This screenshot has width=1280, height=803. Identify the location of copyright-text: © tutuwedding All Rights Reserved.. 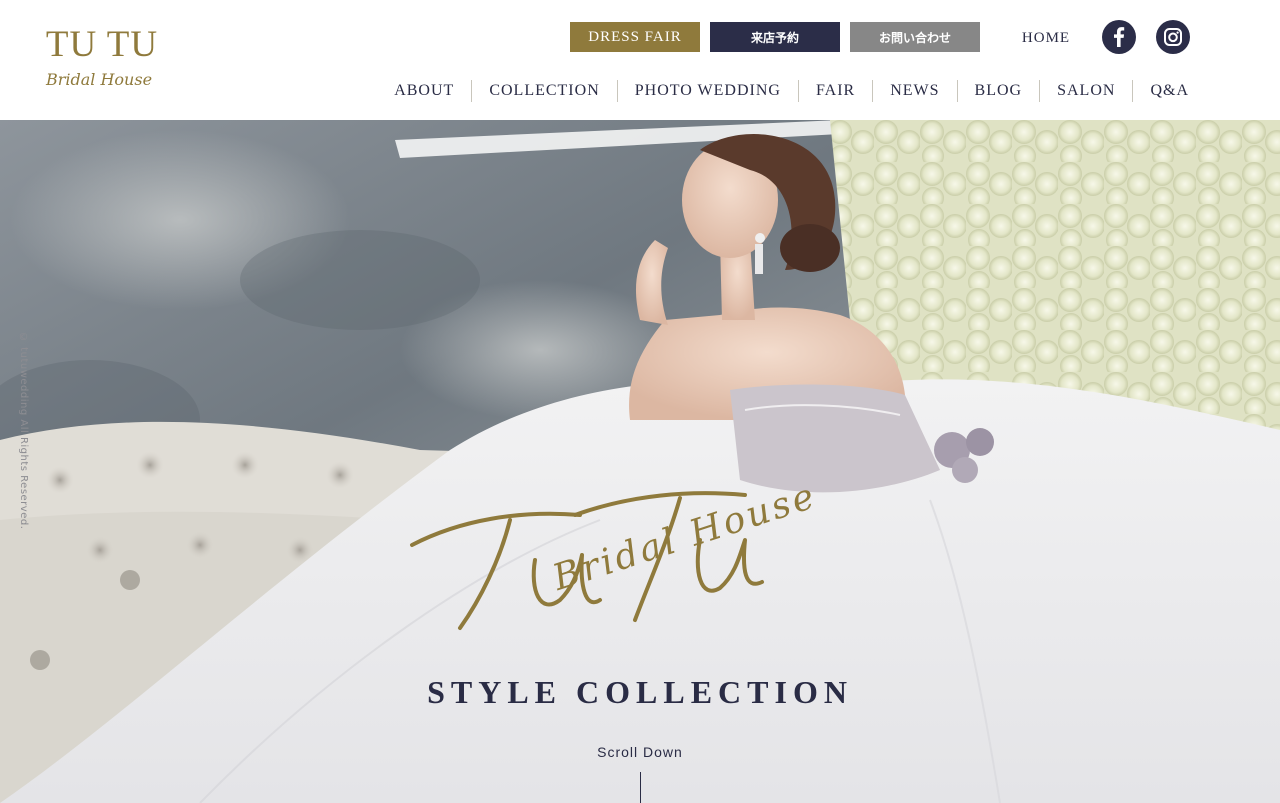
(23, 431).